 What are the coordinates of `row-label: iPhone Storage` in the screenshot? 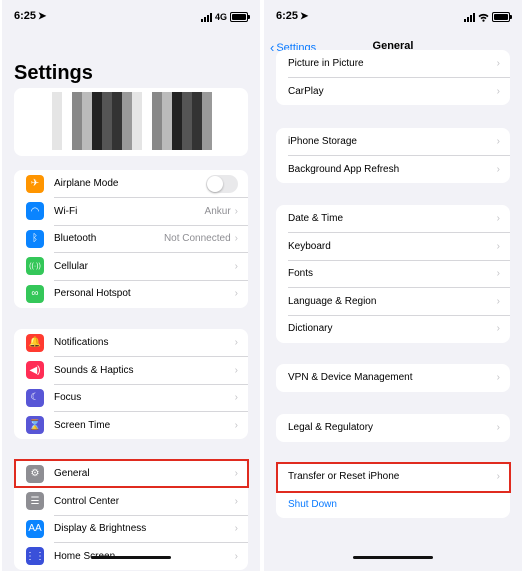 It's located at (322, 142).